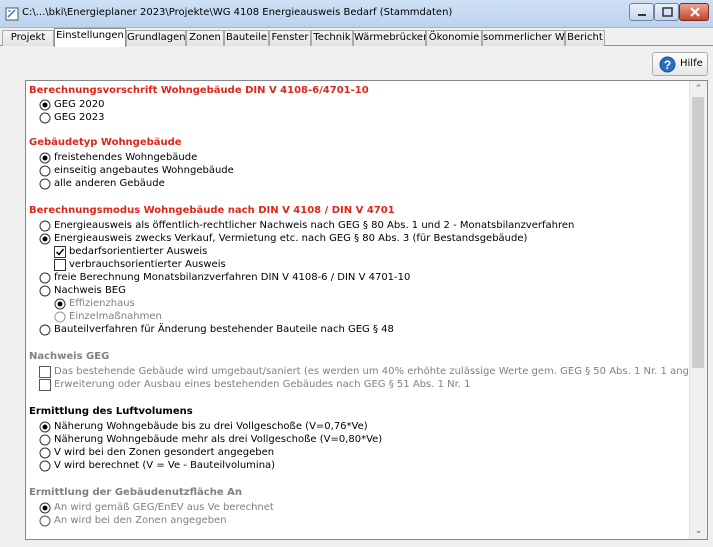  I want to click on help-button: ? Hilfe, so click(680, 64).